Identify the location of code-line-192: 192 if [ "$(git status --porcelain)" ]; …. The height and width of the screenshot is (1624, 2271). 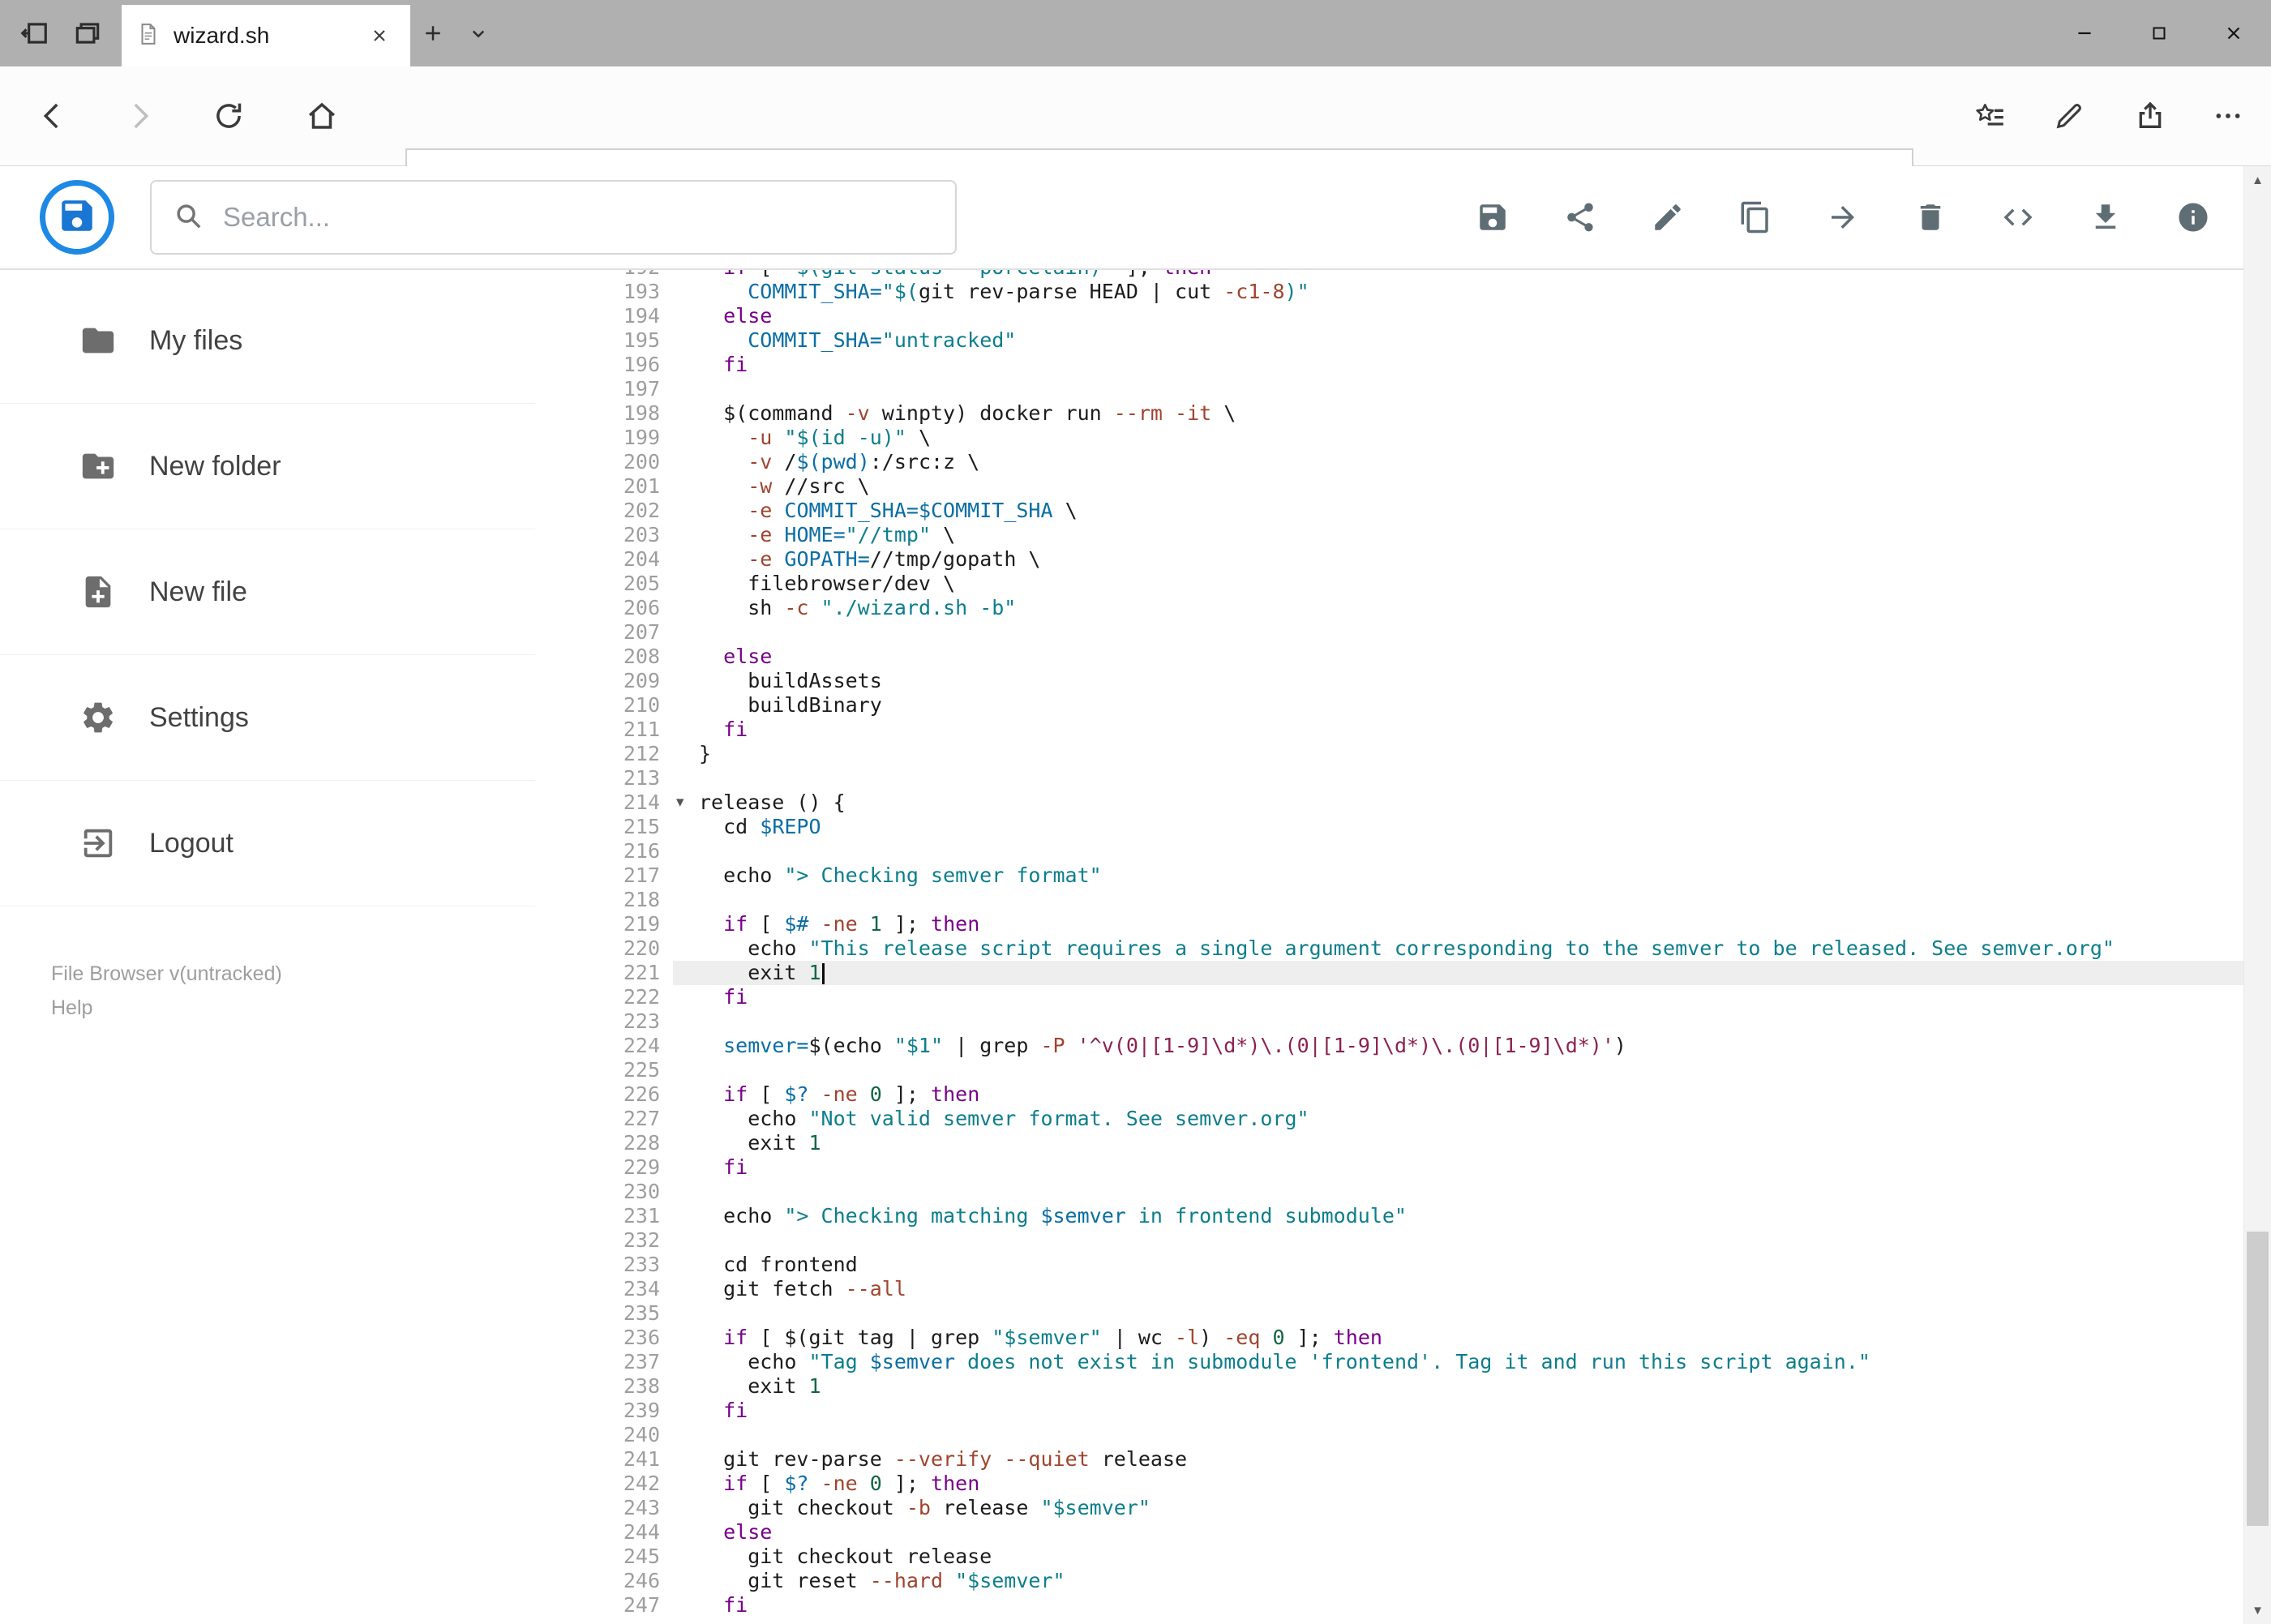
(1389, 275).